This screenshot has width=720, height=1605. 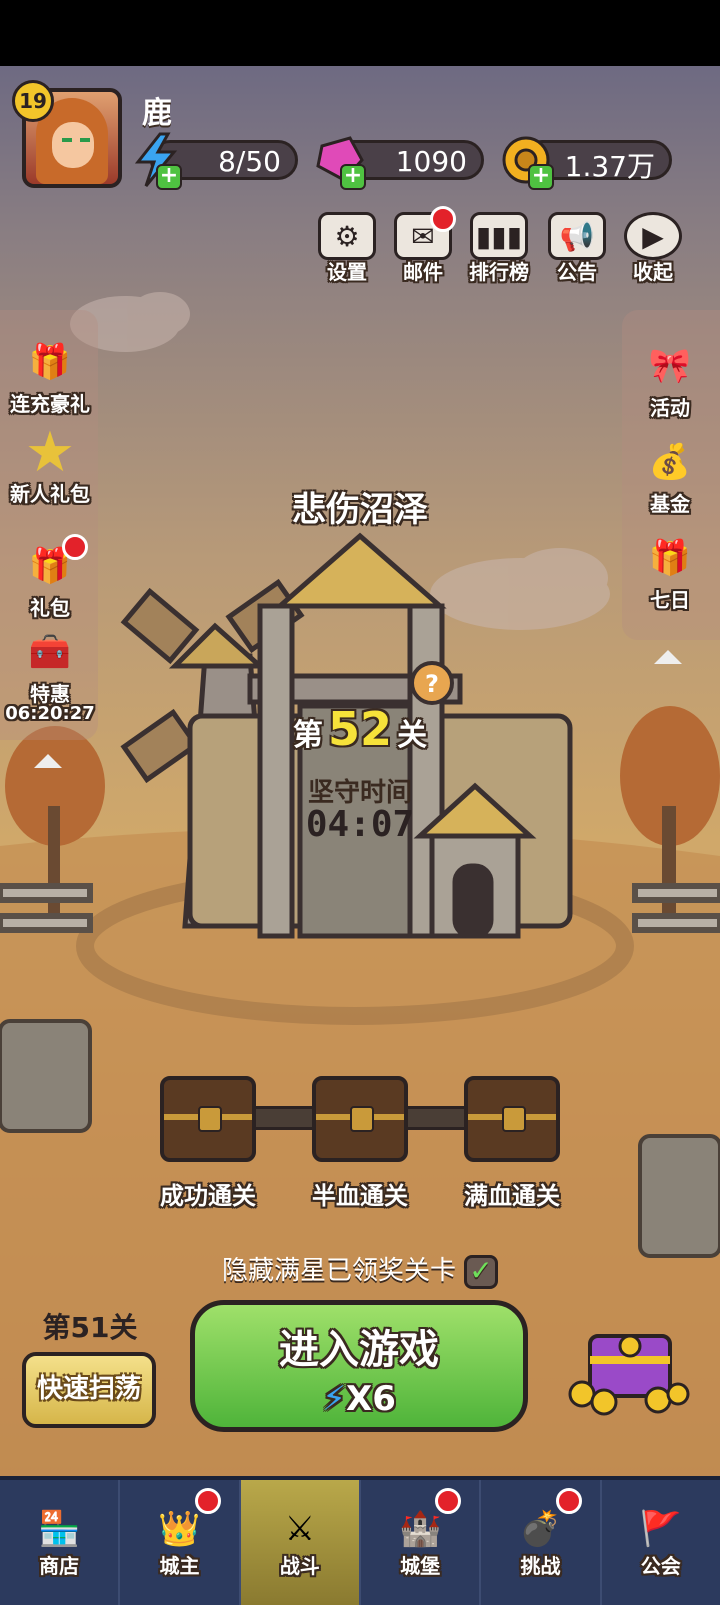 What do you see at coordinates (609, 166) in the screenshot?
I see `gold-value: 1.37万` at bounding box center [609, 166].